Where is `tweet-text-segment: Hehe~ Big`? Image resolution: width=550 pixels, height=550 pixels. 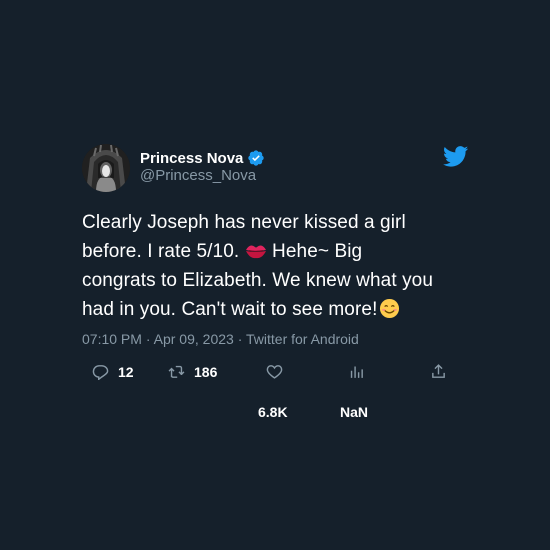 tweet-text-segment: Hehe~ Big is located at coordinates (317, 251).